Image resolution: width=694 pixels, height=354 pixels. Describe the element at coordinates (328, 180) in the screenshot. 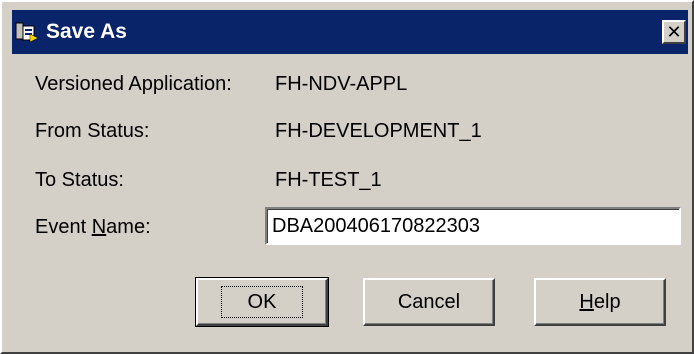

I see `to-status-value: FH-TEST_1` at that location.